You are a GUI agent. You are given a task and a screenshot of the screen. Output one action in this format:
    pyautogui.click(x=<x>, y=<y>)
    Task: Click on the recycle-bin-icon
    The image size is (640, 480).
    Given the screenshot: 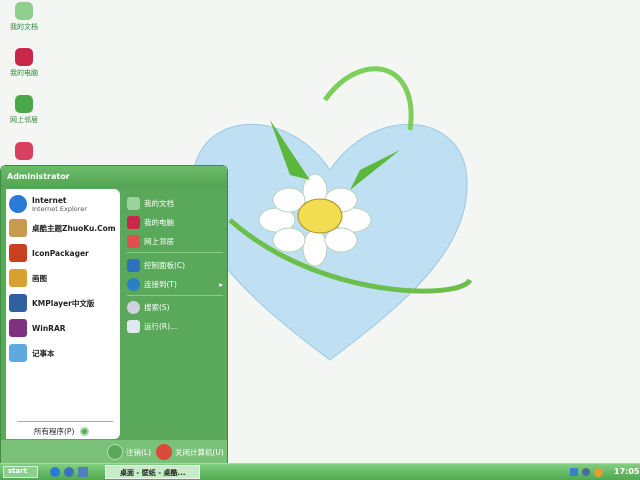 What is the action you would take?
    pyautogui.click(x=24, y=151)
    